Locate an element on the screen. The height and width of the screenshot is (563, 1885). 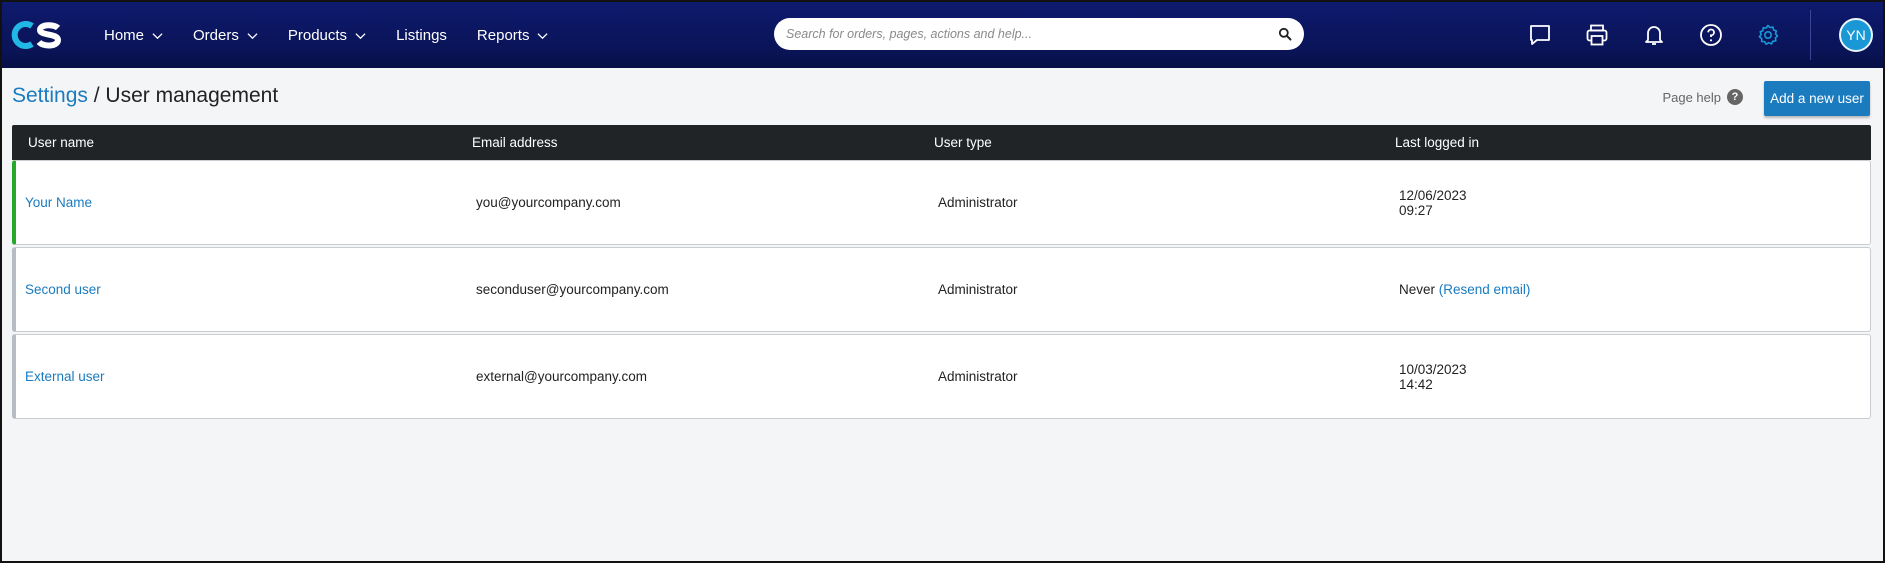
page-title: Settings / User management is located at coordinates (145, 96).